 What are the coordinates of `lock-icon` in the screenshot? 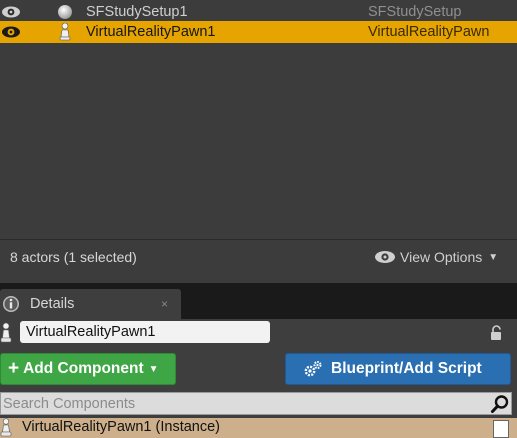 It's located at (497, 333).